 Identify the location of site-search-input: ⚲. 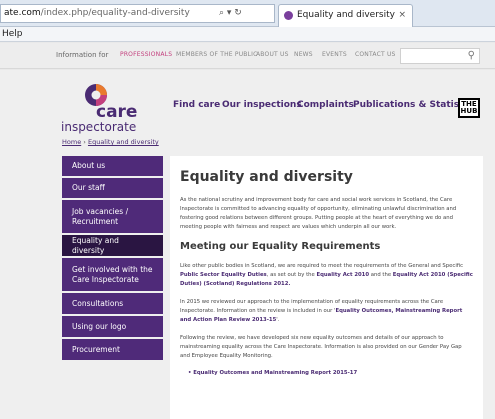
(440, 56).